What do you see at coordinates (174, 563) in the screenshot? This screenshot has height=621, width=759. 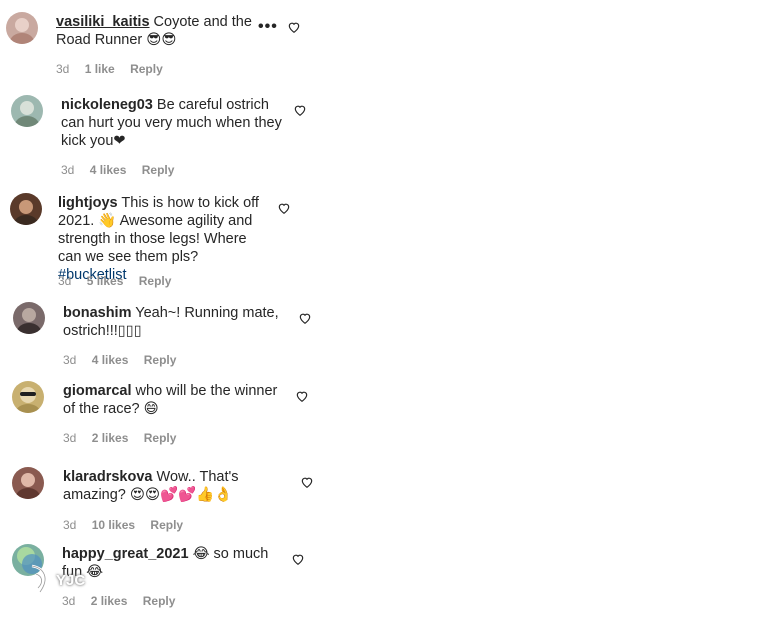 I see `comment-text: happy_great_2021 😂 so much fun 😂` at bounding box center [174, 563].